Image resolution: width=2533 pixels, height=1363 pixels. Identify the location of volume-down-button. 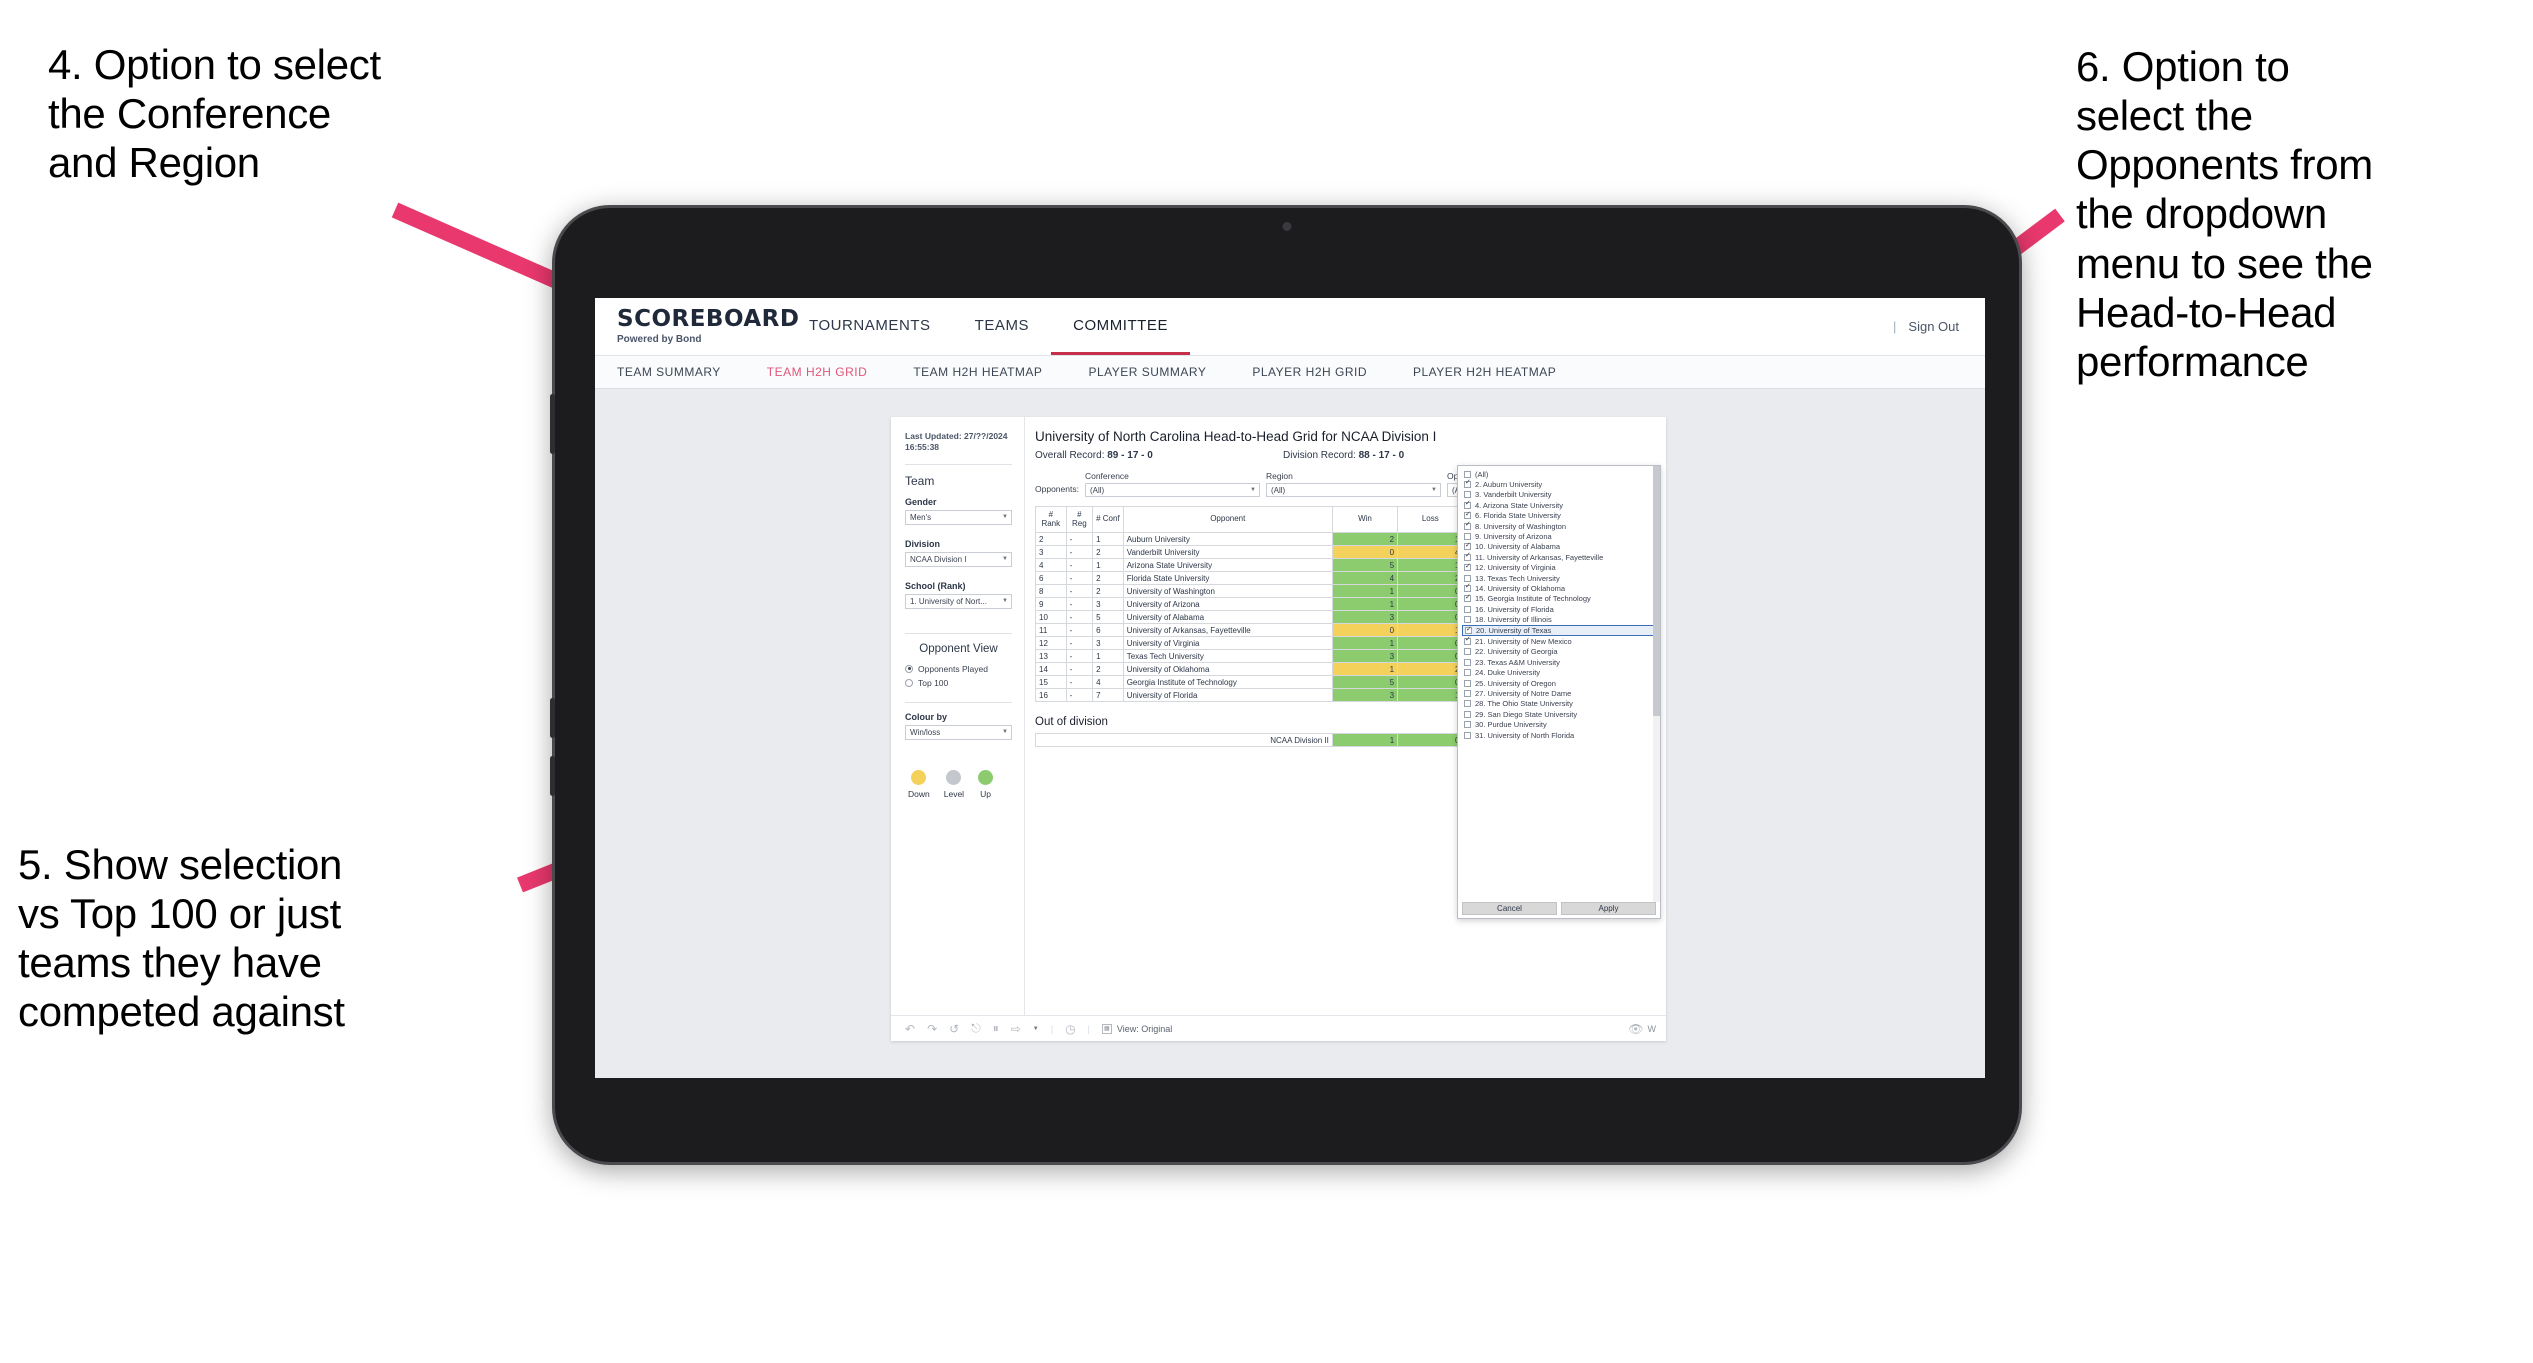
(552, 776).